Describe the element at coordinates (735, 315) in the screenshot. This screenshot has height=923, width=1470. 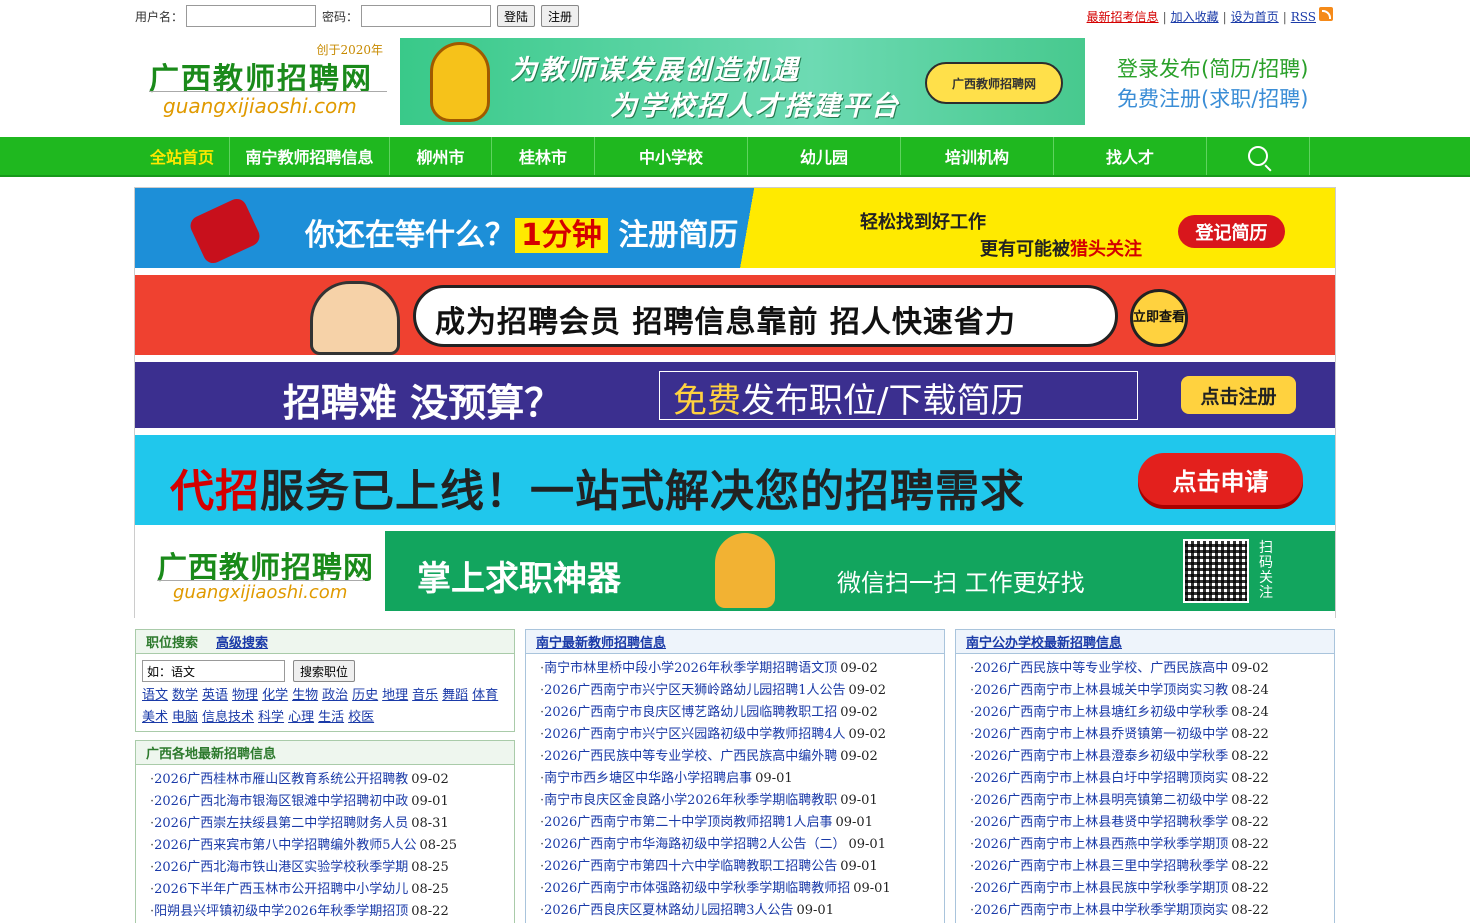
I see `ad-membership: 成为招聘会员 招聘信息靠前 招人快速省力 立即查看` at that location.